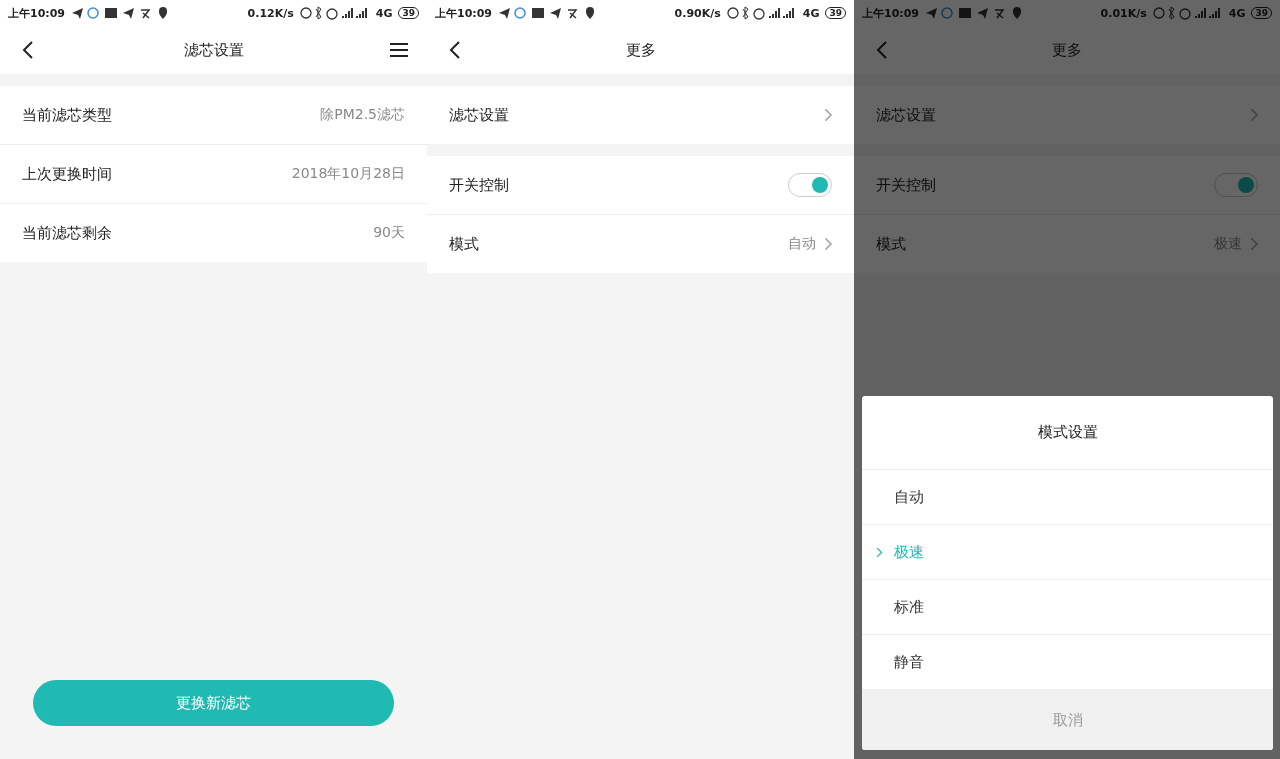  Describe the element at coordinates (67, 233) in the screenshot. I see `row-label: 当前滤芯剩余` at that location.